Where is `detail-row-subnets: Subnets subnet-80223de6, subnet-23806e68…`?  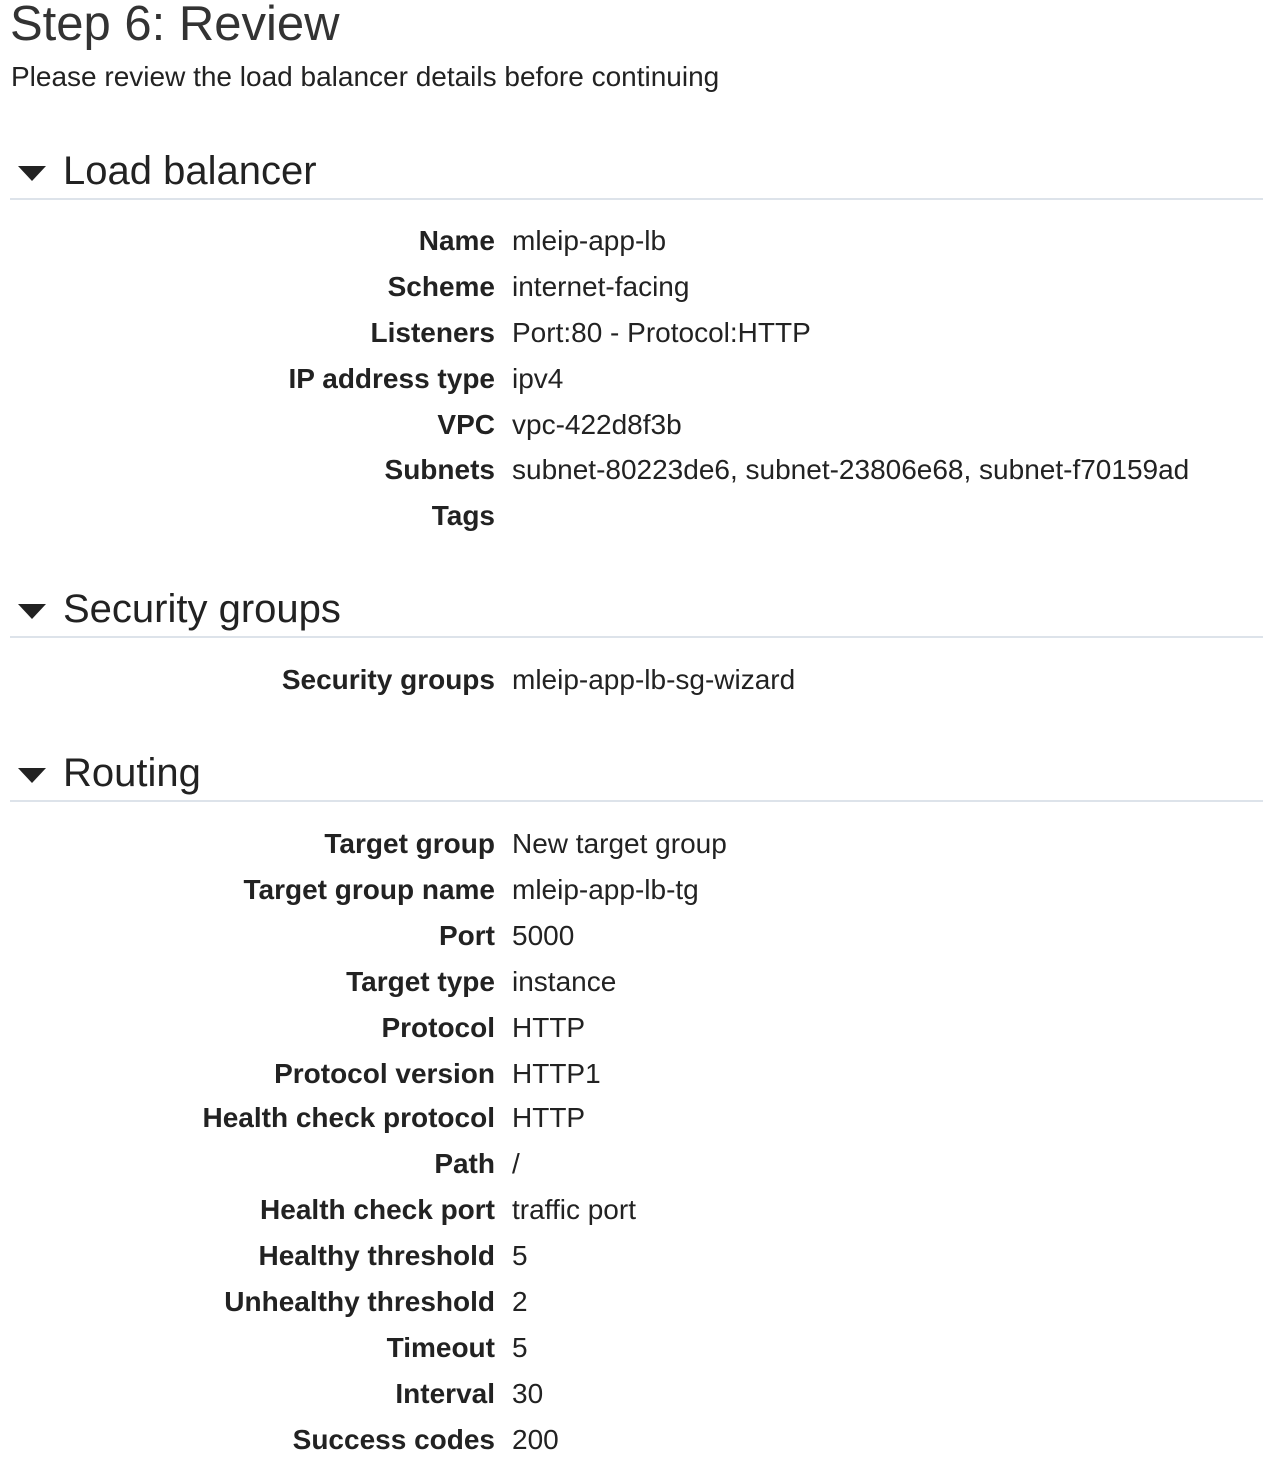
detail-row-subnets: Subnets subnet-80223de6, subnet-23806e68… is located at coordinates (631, 470).